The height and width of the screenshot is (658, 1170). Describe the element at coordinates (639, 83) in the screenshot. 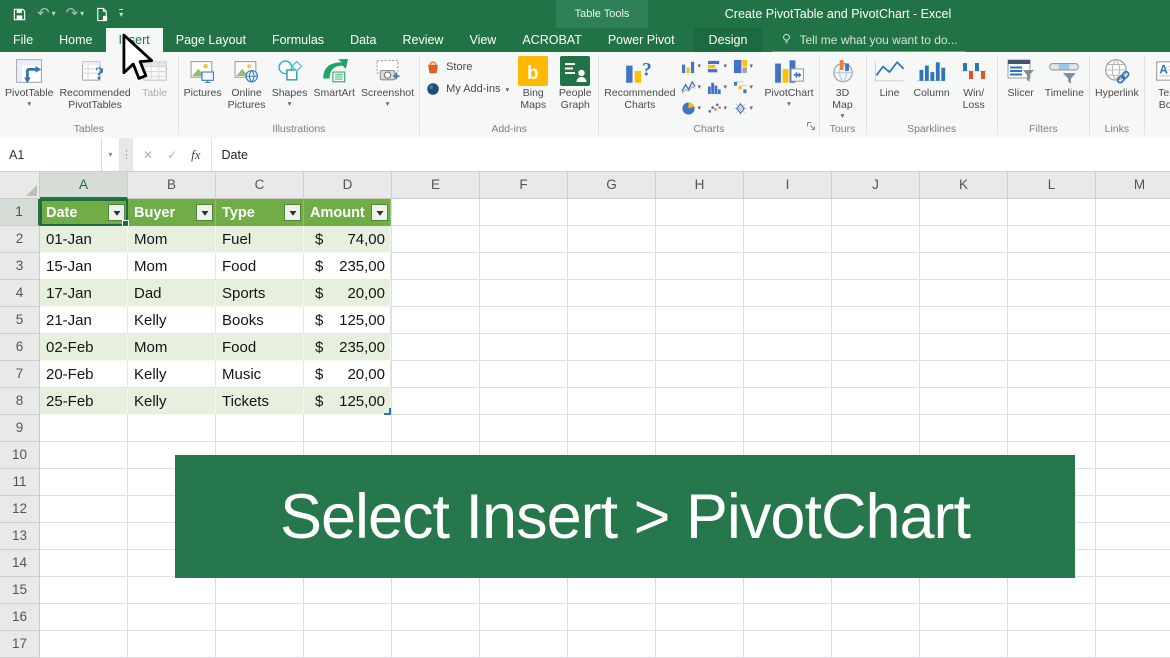

I see `recommended-charts-button: ? Recommended Charts` at that location.